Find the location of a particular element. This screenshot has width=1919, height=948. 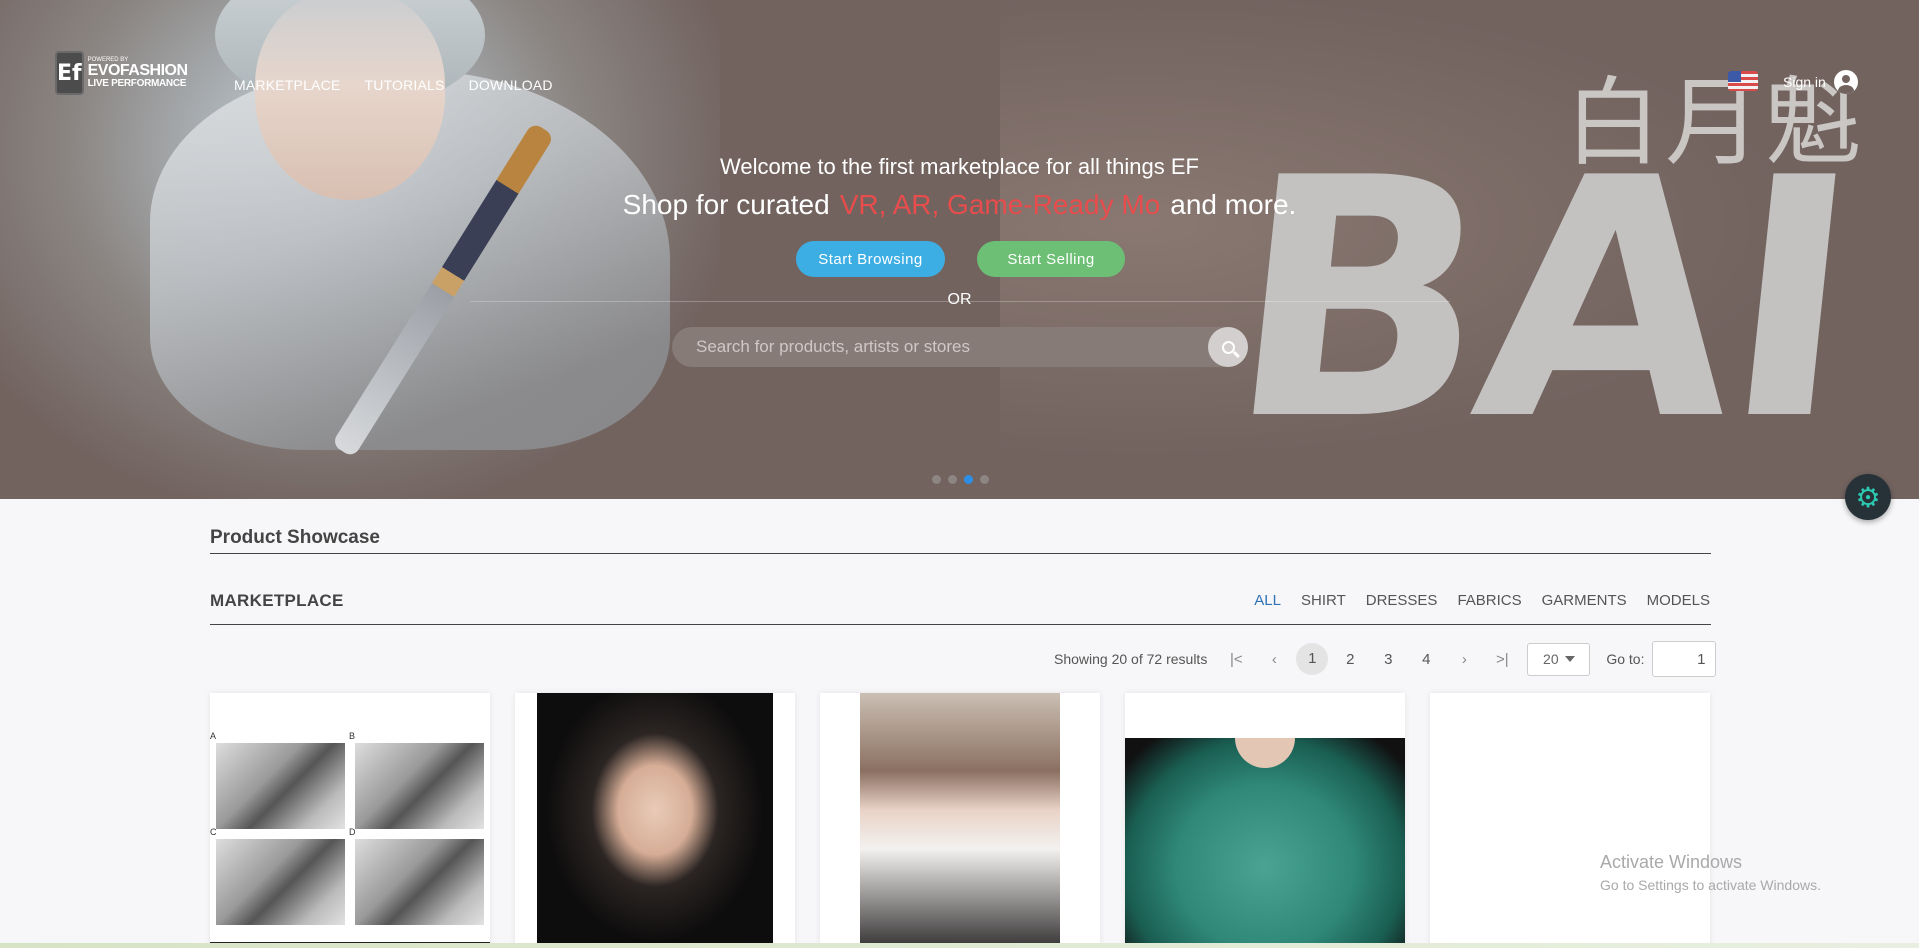

filter-all: ALL is located at coordinates (1267, 600).